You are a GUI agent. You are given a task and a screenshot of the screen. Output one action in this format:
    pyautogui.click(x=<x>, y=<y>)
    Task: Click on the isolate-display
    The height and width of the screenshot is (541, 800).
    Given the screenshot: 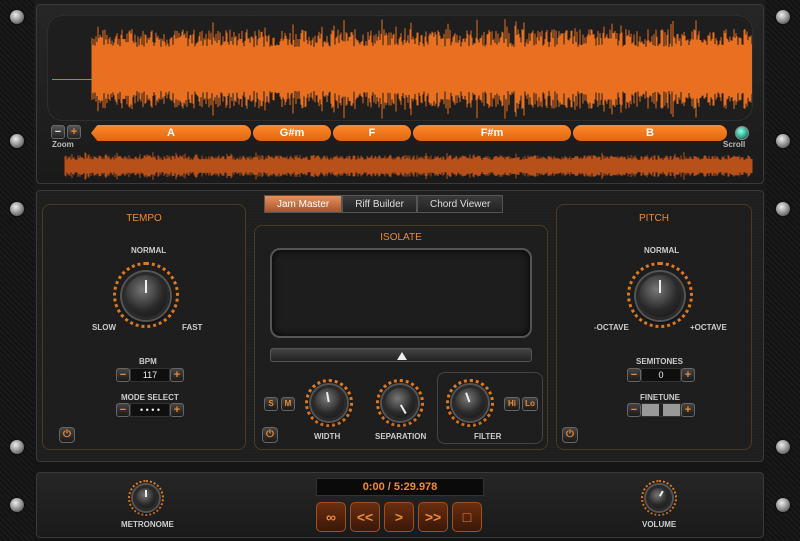 What is the action you would take?
    pyautogui.click(x=401, y=293)
    